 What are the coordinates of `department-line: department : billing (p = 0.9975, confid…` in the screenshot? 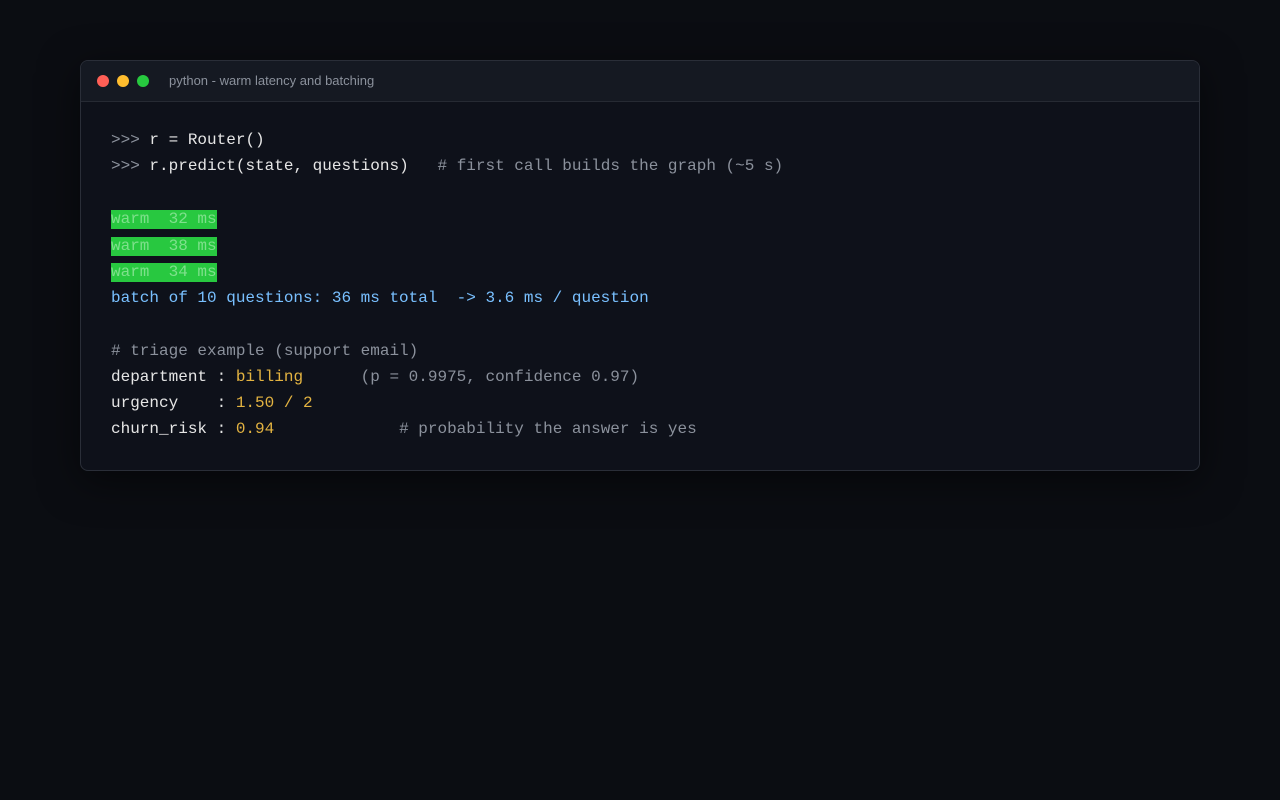 It's located at (375, 377).